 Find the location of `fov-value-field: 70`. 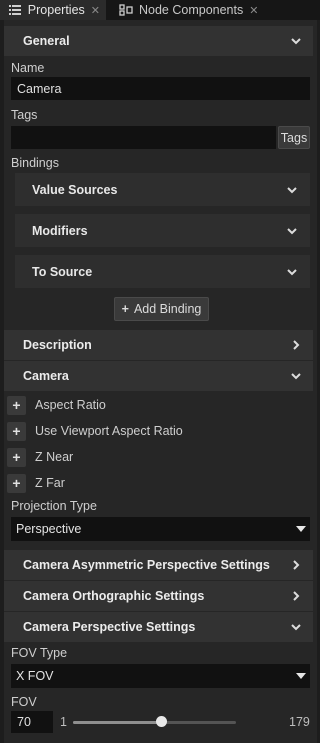

fov-value-field: 70 is located at coordinates (32, 722).